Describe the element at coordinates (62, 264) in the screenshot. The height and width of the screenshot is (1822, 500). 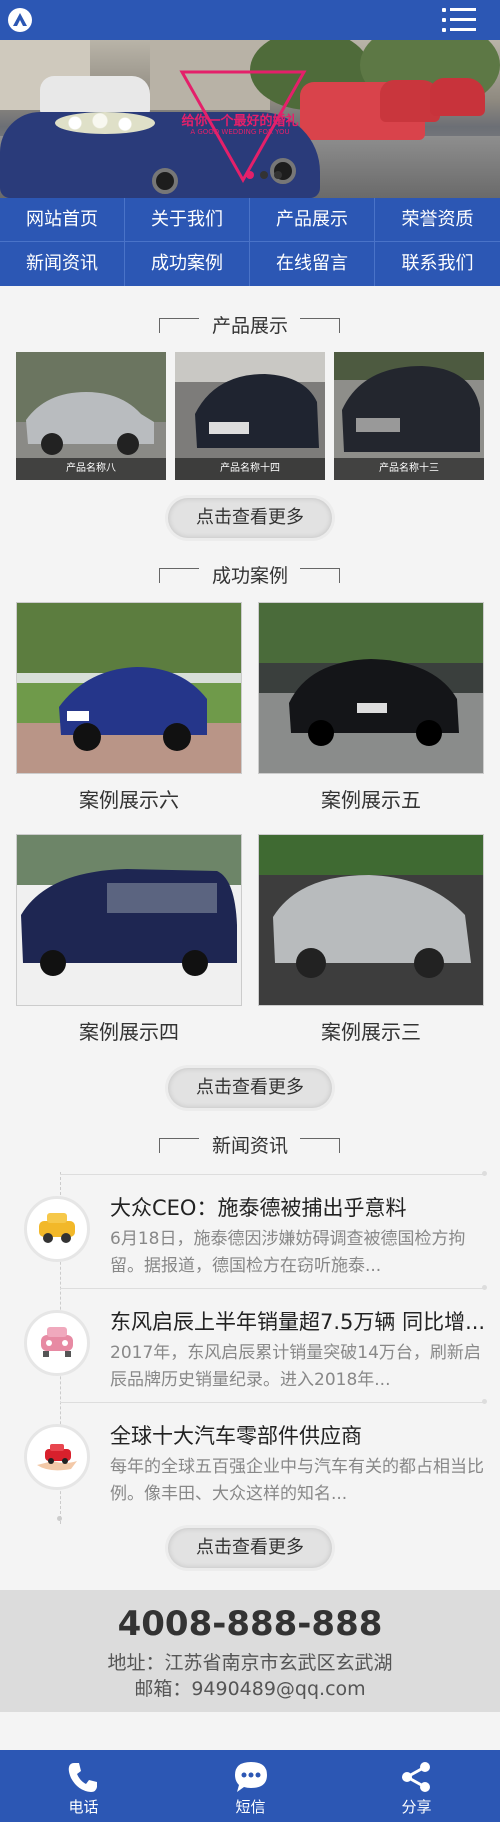
I see `nav-item-news: 新闻资讯` at that location.